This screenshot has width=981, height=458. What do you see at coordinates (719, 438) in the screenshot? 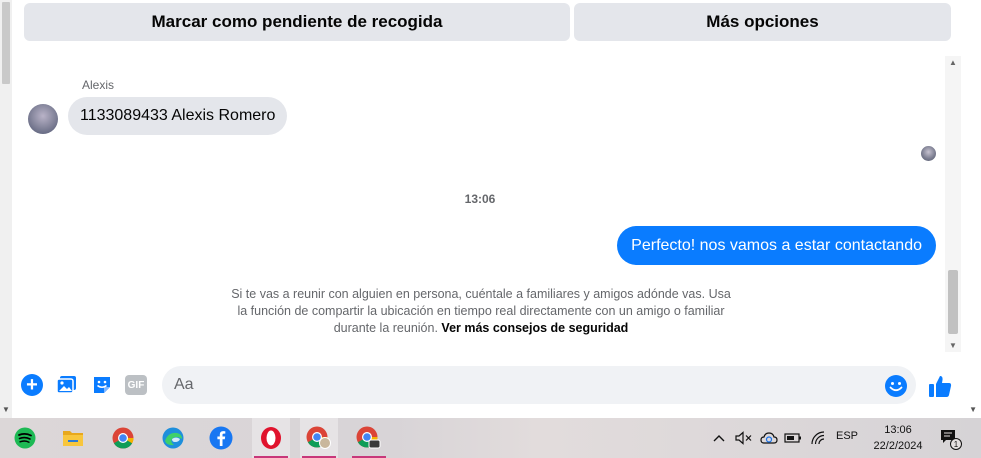
I see `show-hidden-icons-chevron-icon` at bounding box center [719, 438].